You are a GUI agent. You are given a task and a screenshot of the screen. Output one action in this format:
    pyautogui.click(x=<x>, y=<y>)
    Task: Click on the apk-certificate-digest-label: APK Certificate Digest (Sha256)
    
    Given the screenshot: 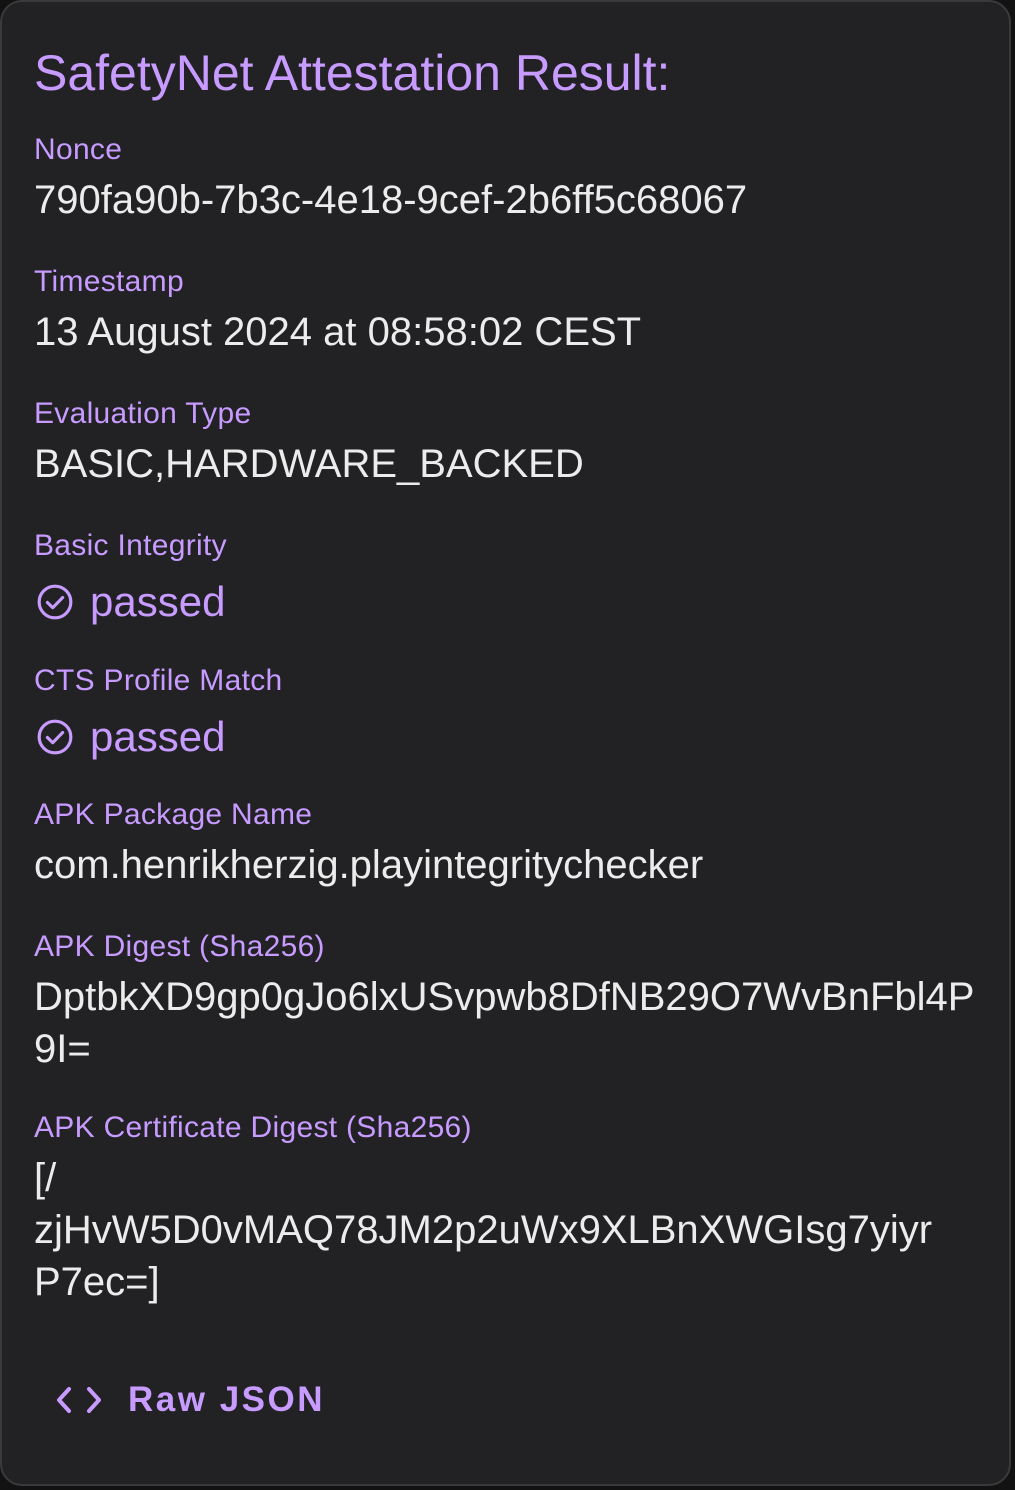 What is the action you would take?
    pyautogui.click(x=253, y=1127)
    